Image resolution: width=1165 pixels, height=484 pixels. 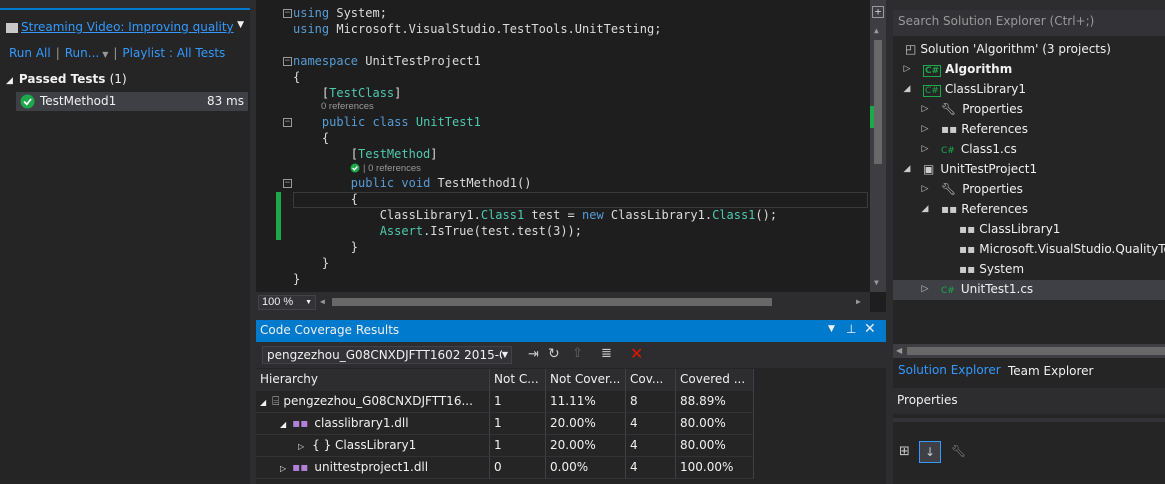 I want to click on current-line-highlight, so click(x=580, y=200).